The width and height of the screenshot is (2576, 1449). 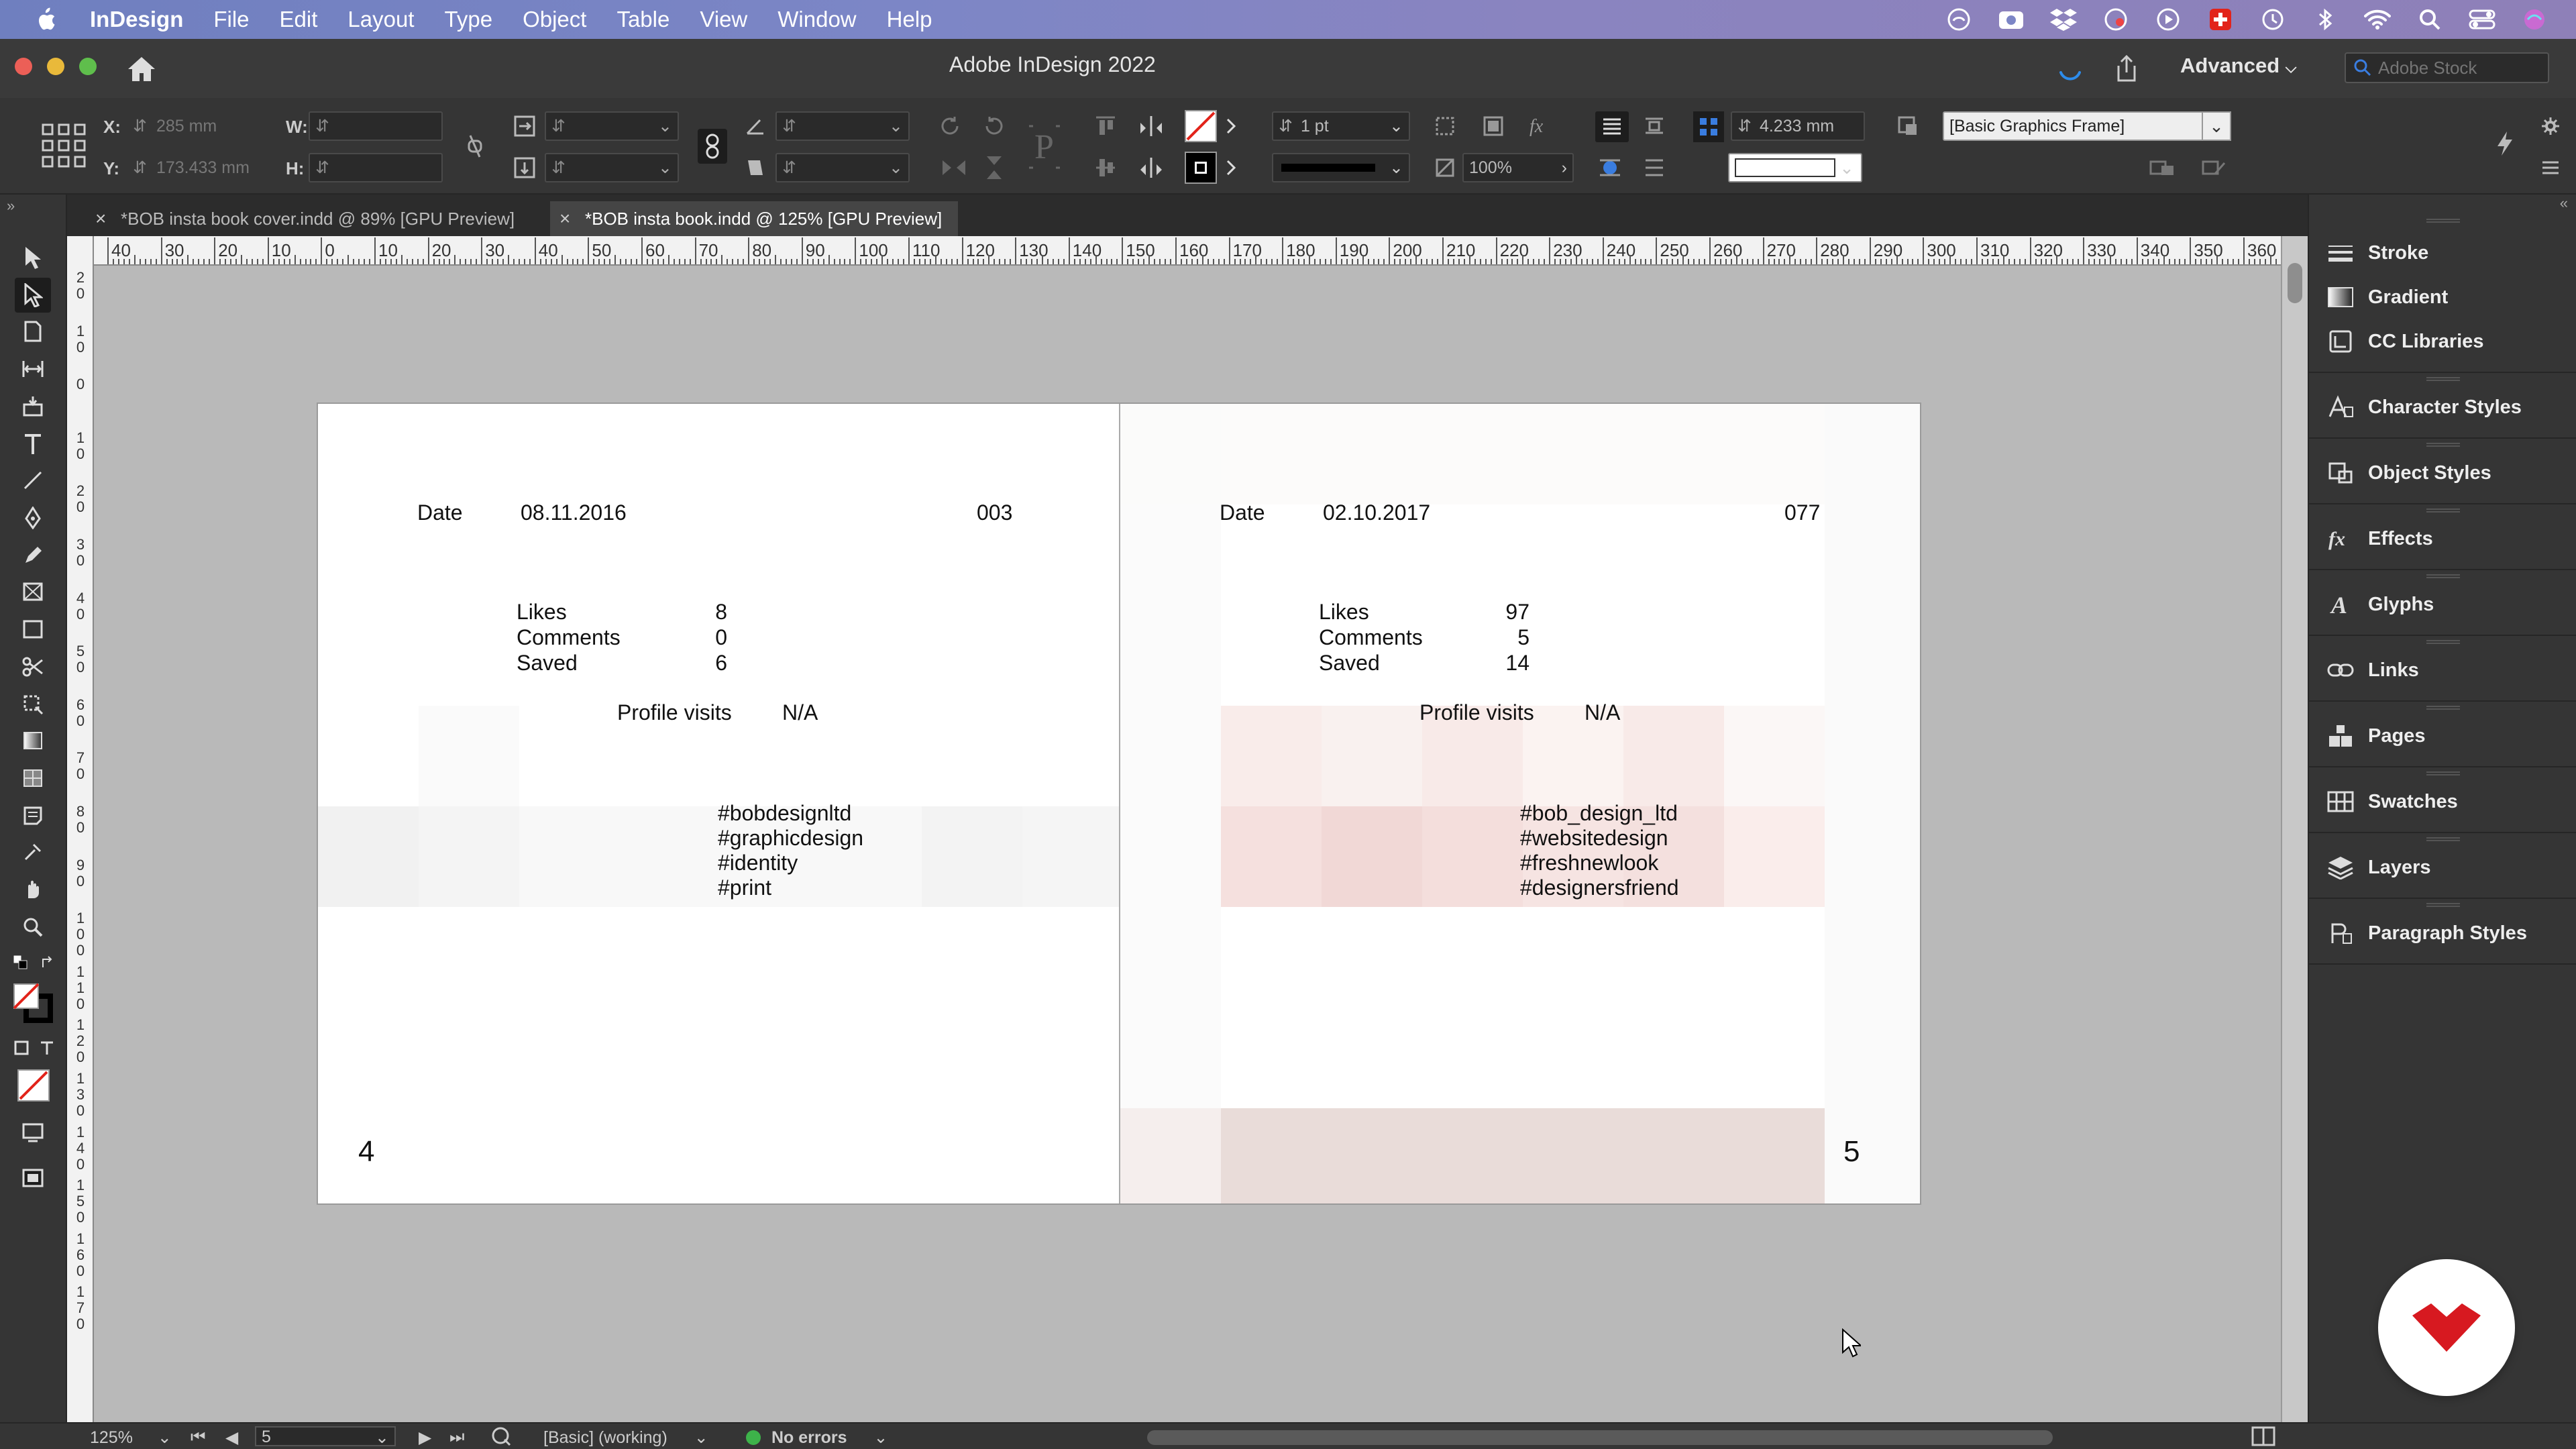 What do you see at coordinates (1600, 1437) in the screenshot?
I see `horizontal-scroll-thumb` at bounding box center [1600, 1437].